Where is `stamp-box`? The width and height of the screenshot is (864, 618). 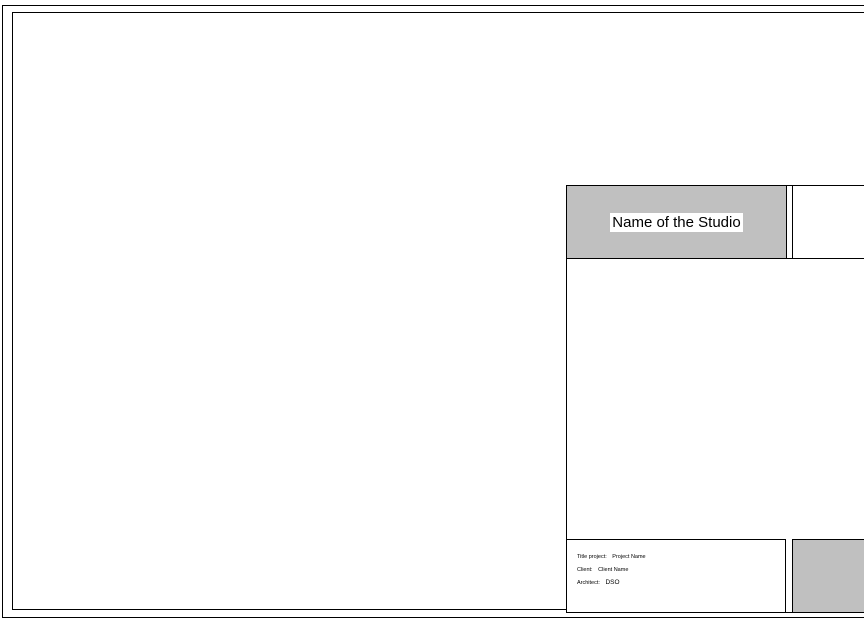
stamp-box is located at coordinates (828, 576).